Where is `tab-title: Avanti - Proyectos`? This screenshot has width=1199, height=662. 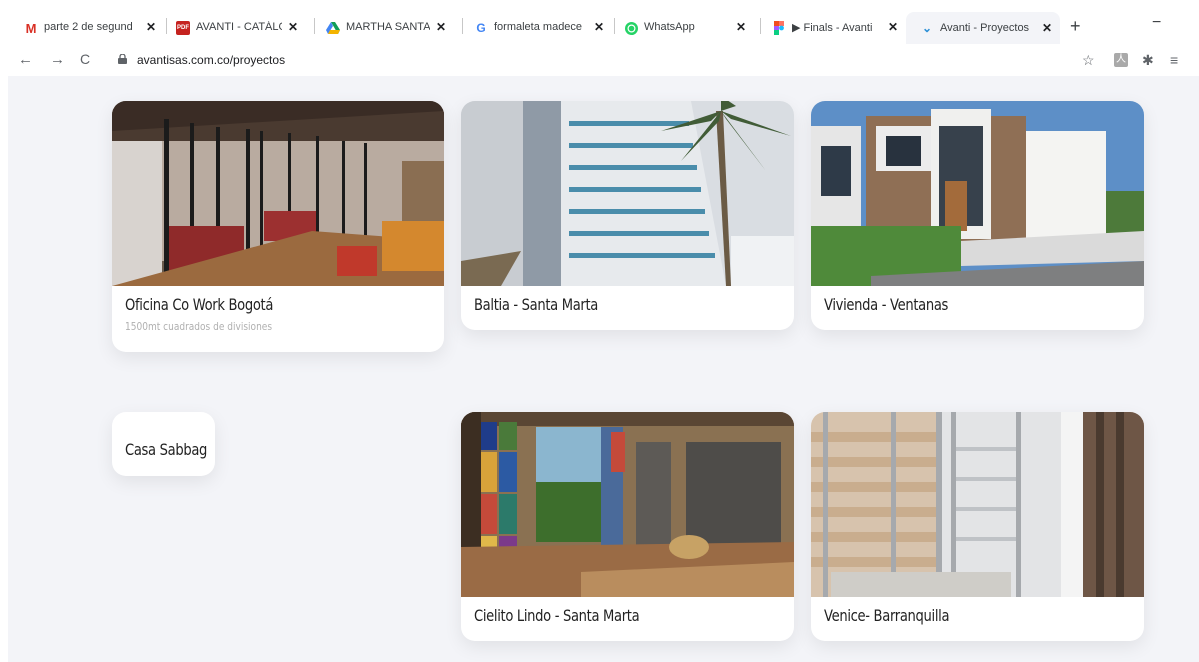
tab-title: Avanti - Proyectos is located at coordinates (985, 28).